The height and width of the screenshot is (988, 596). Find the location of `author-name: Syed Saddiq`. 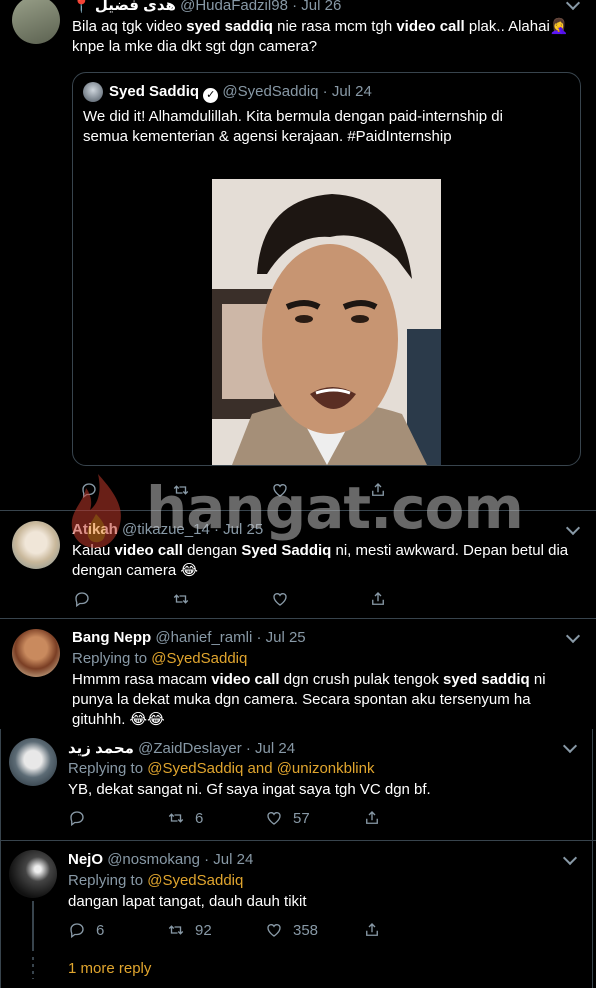

author-name: Syed Saddiq is located at coordinates (154, 91).